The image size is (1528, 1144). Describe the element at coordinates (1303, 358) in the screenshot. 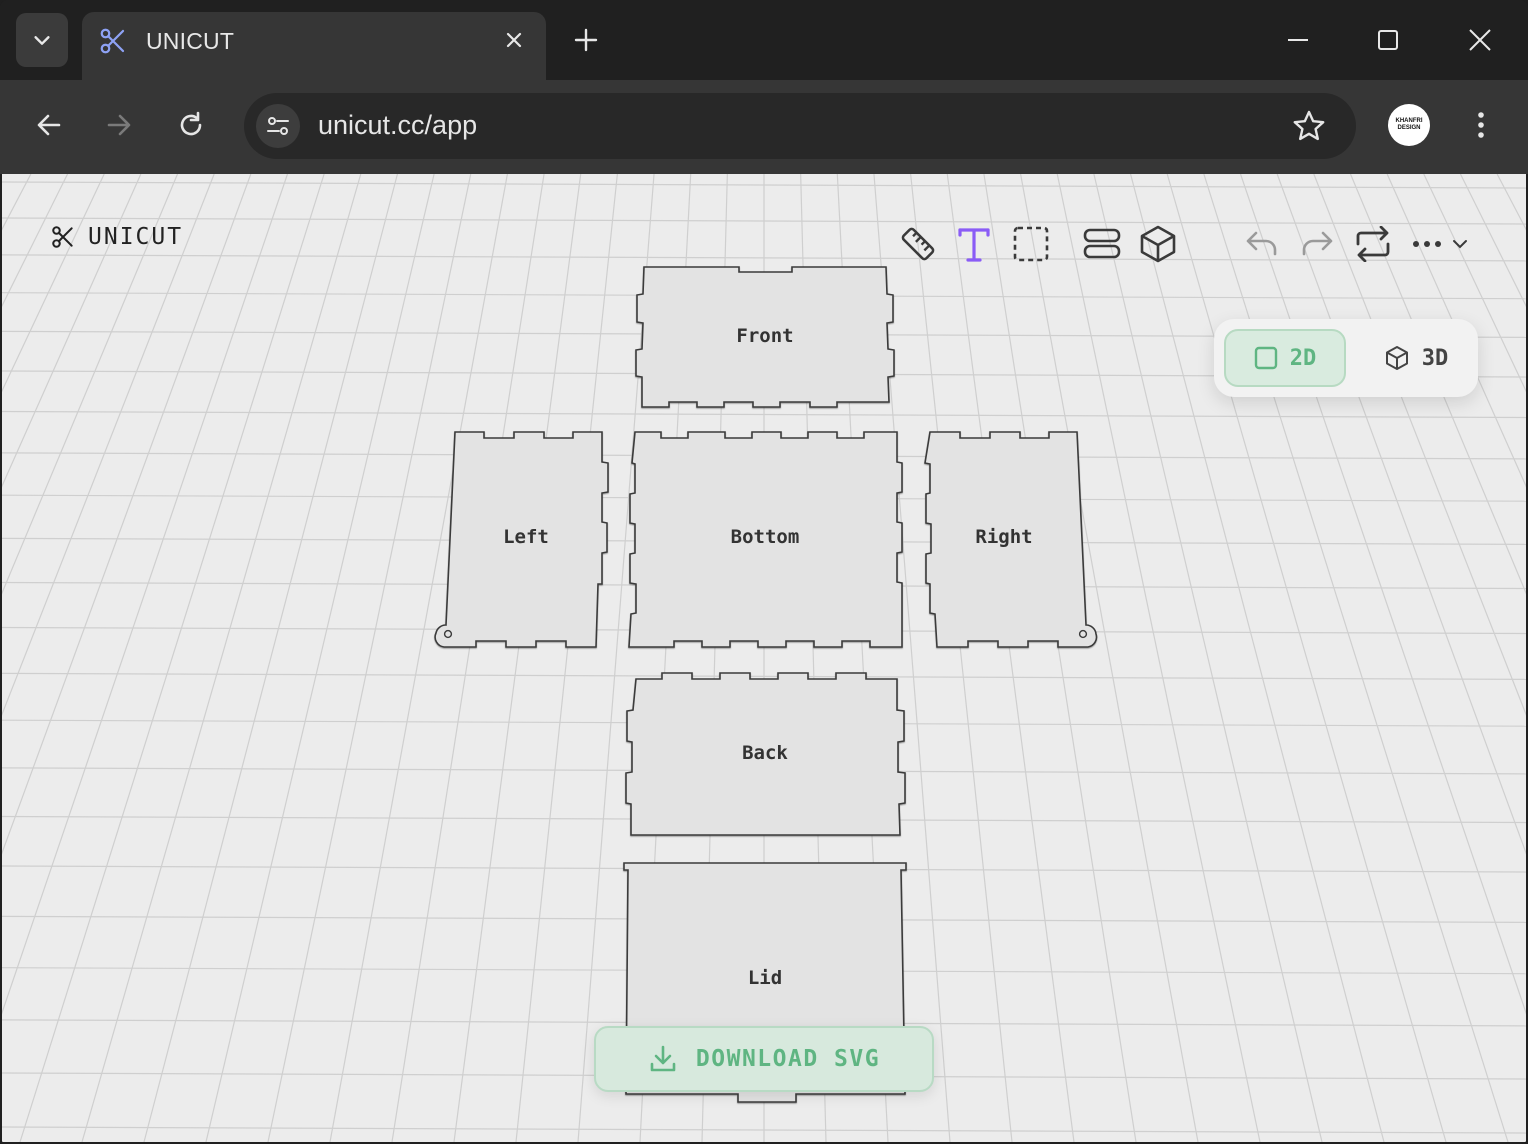

I see `toggle-2d-label: 2D` at that location.